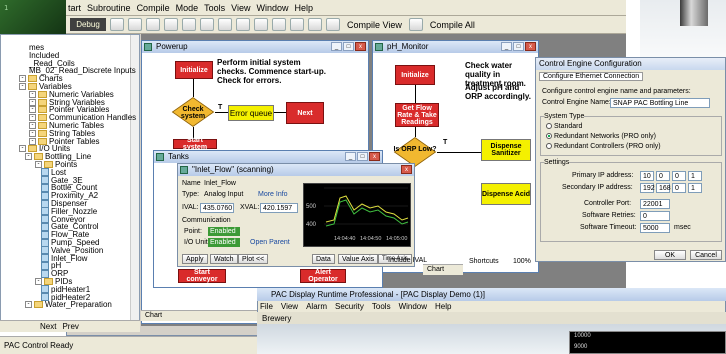  Describe the element at coordinates (484, 261) in the screenshot. I see `shortcuts-label: Shortcuts` at that location.